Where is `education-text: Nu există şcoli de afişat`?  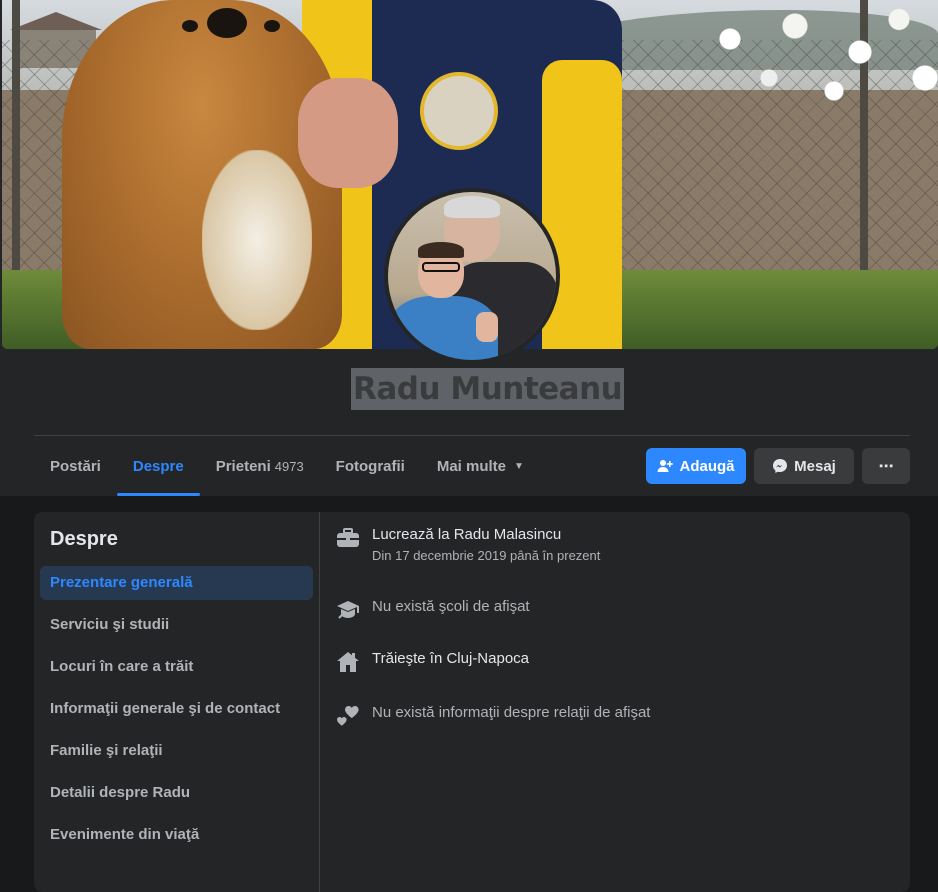 education-text: Nu există şcoli de afişat is located at coordinates (451, 606).